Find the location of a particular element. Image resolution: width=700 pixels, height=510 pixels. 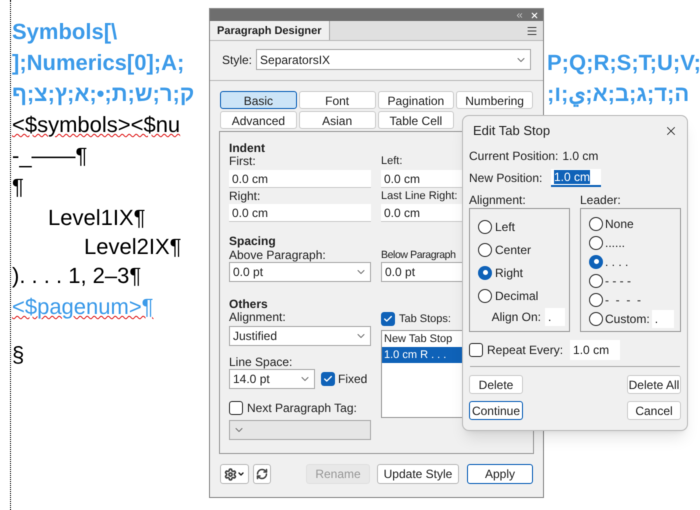

label: Left: is located at coordinates (391, 161).